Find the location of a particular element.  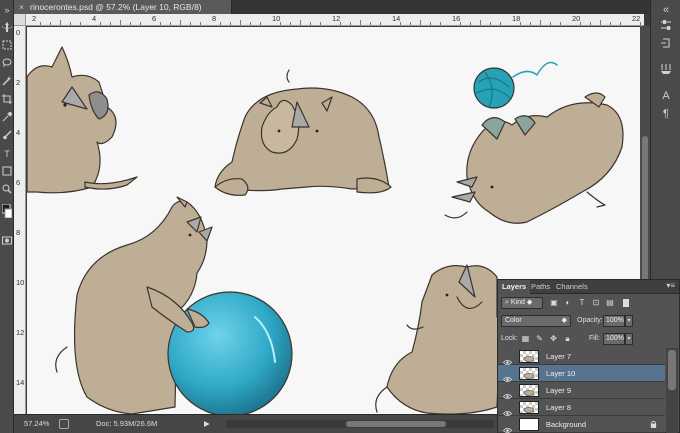

zoom-tool-icon is located at coordinates (7, 190).